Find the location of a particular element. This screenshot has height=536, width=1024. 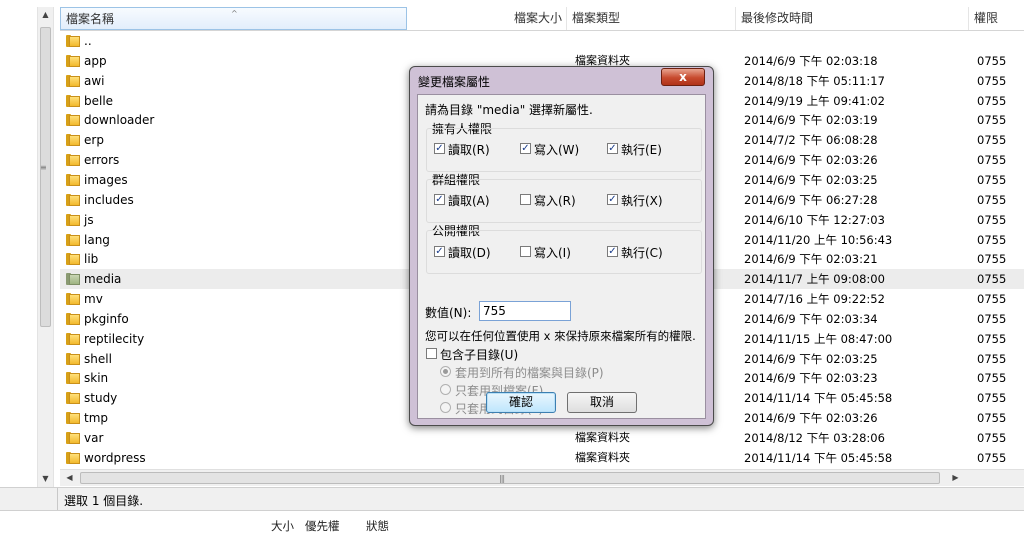

file-modified: 2014/6/9 下午 02:03:25 is located at coordinates (811, 358).